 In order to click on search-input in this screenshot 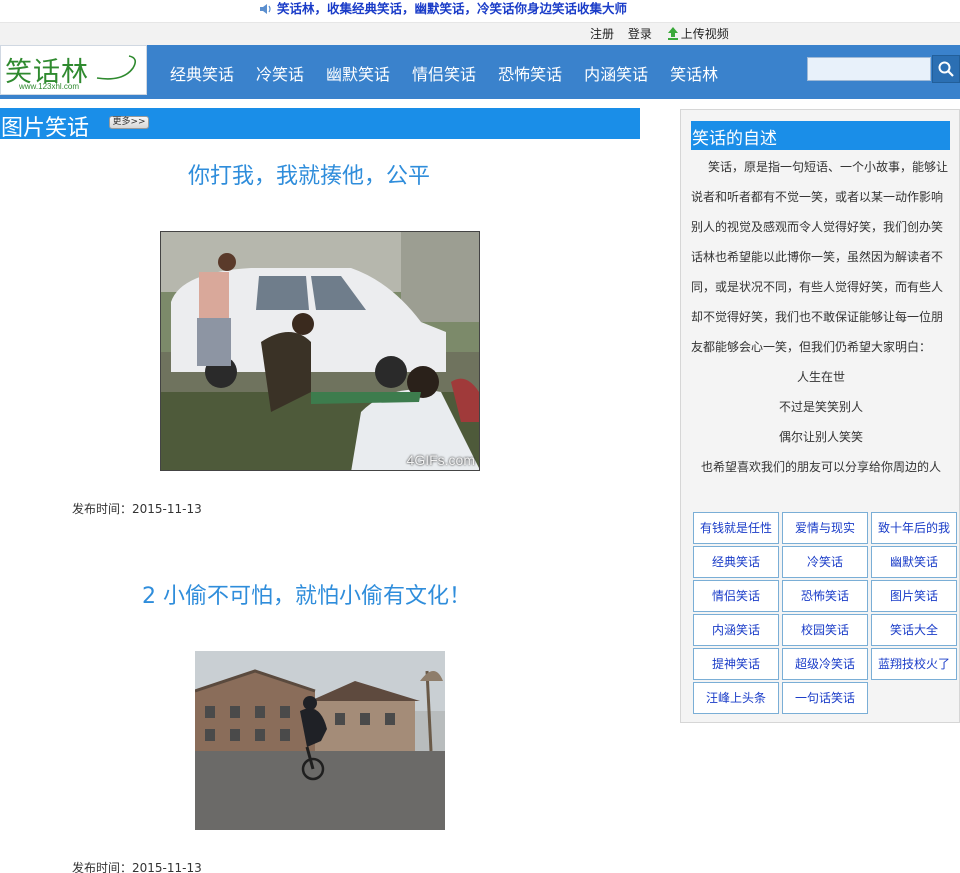, I will do `click(869, 69)`.